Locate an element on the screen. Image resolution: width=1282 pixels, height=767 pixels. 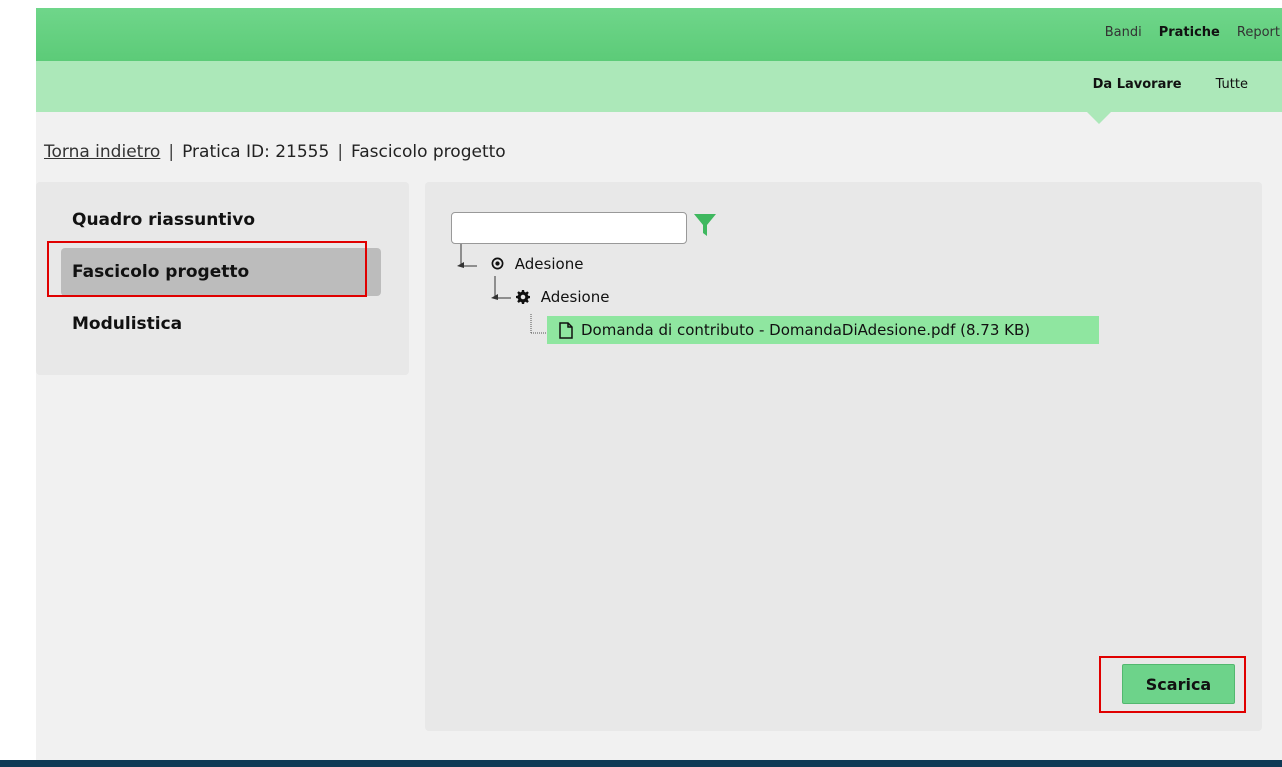
footer-bar is located at coordinates (641, 763).